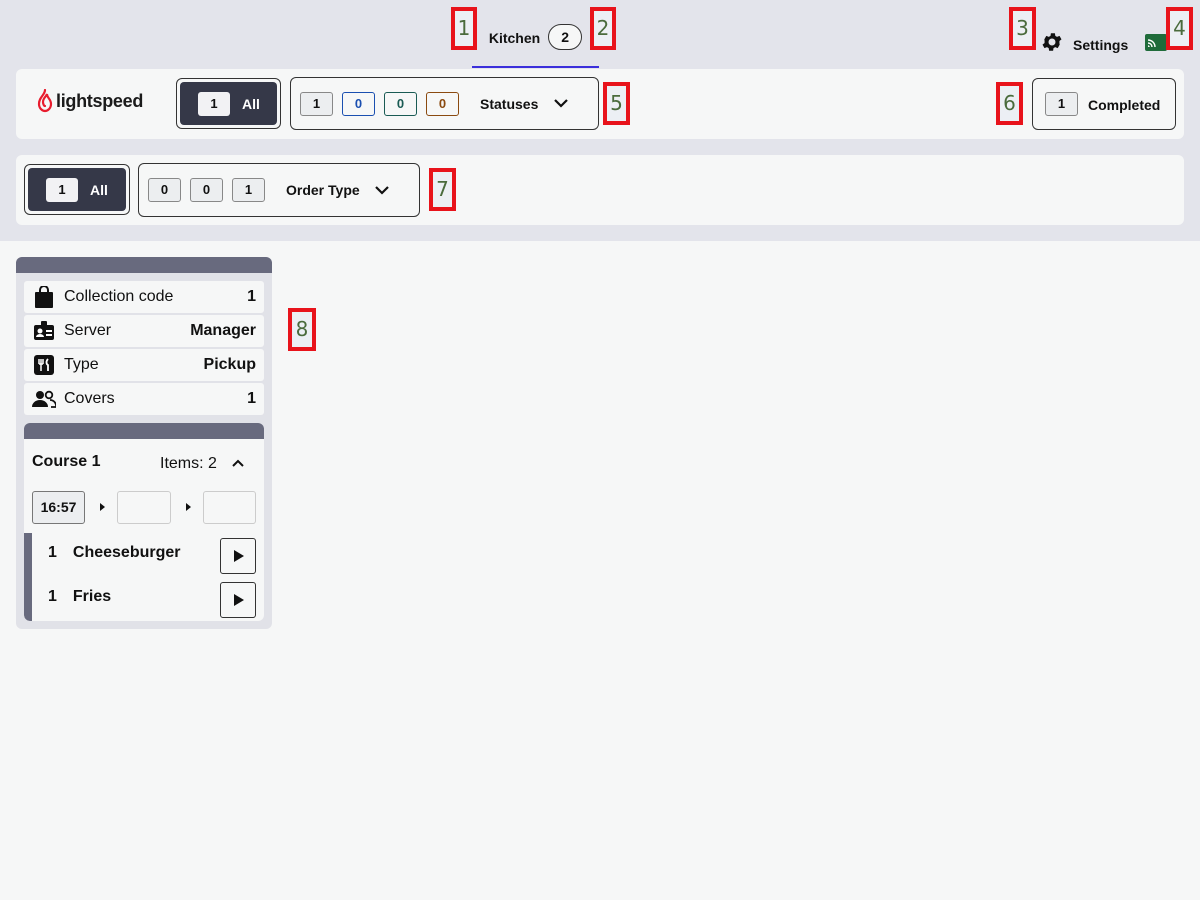  I want to click on type-key: Type, so click(81, 364).